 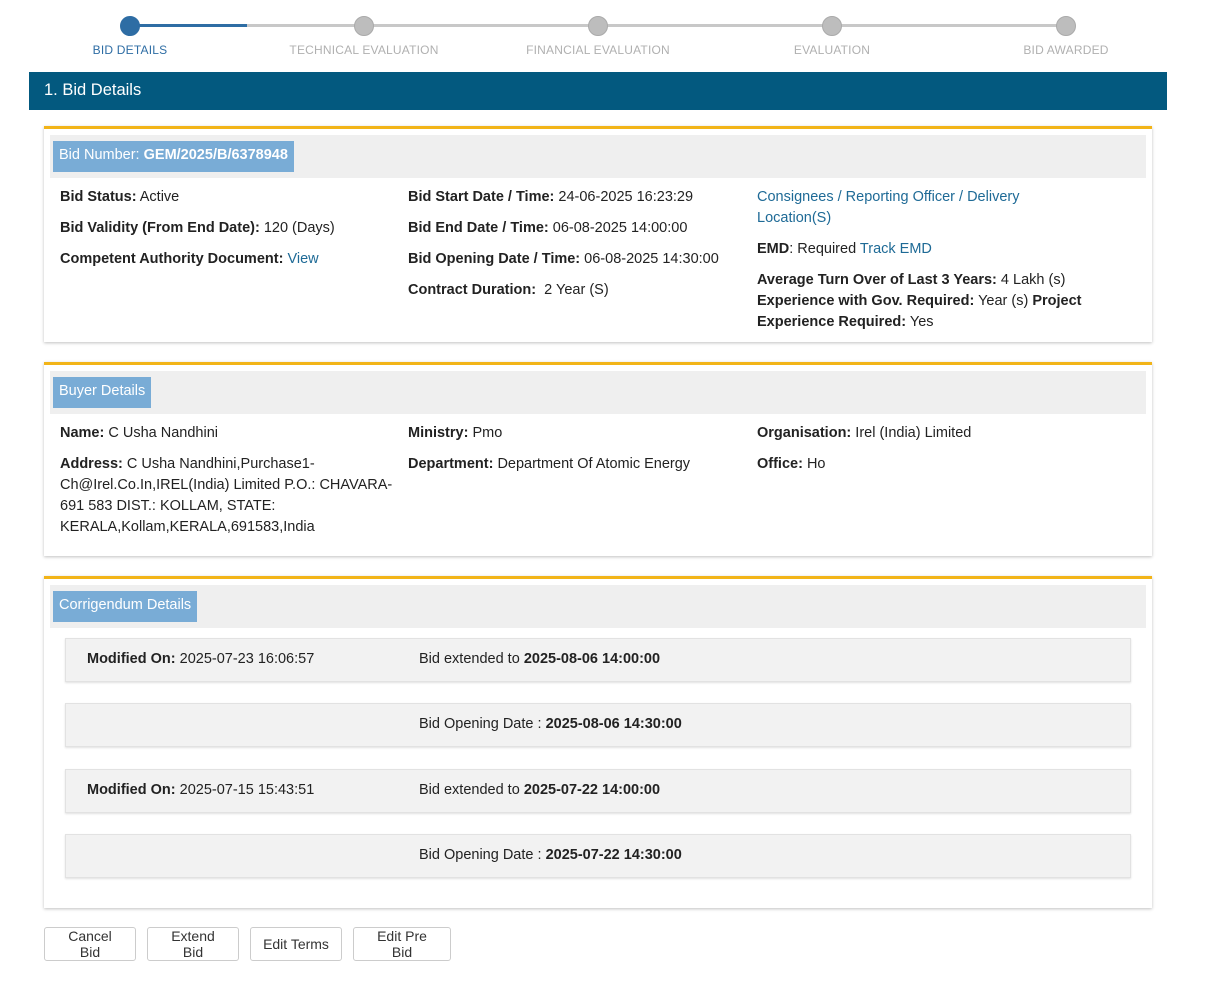 I want to click on buyer-details-header: Buyer Details, so click(x=598, y=392).